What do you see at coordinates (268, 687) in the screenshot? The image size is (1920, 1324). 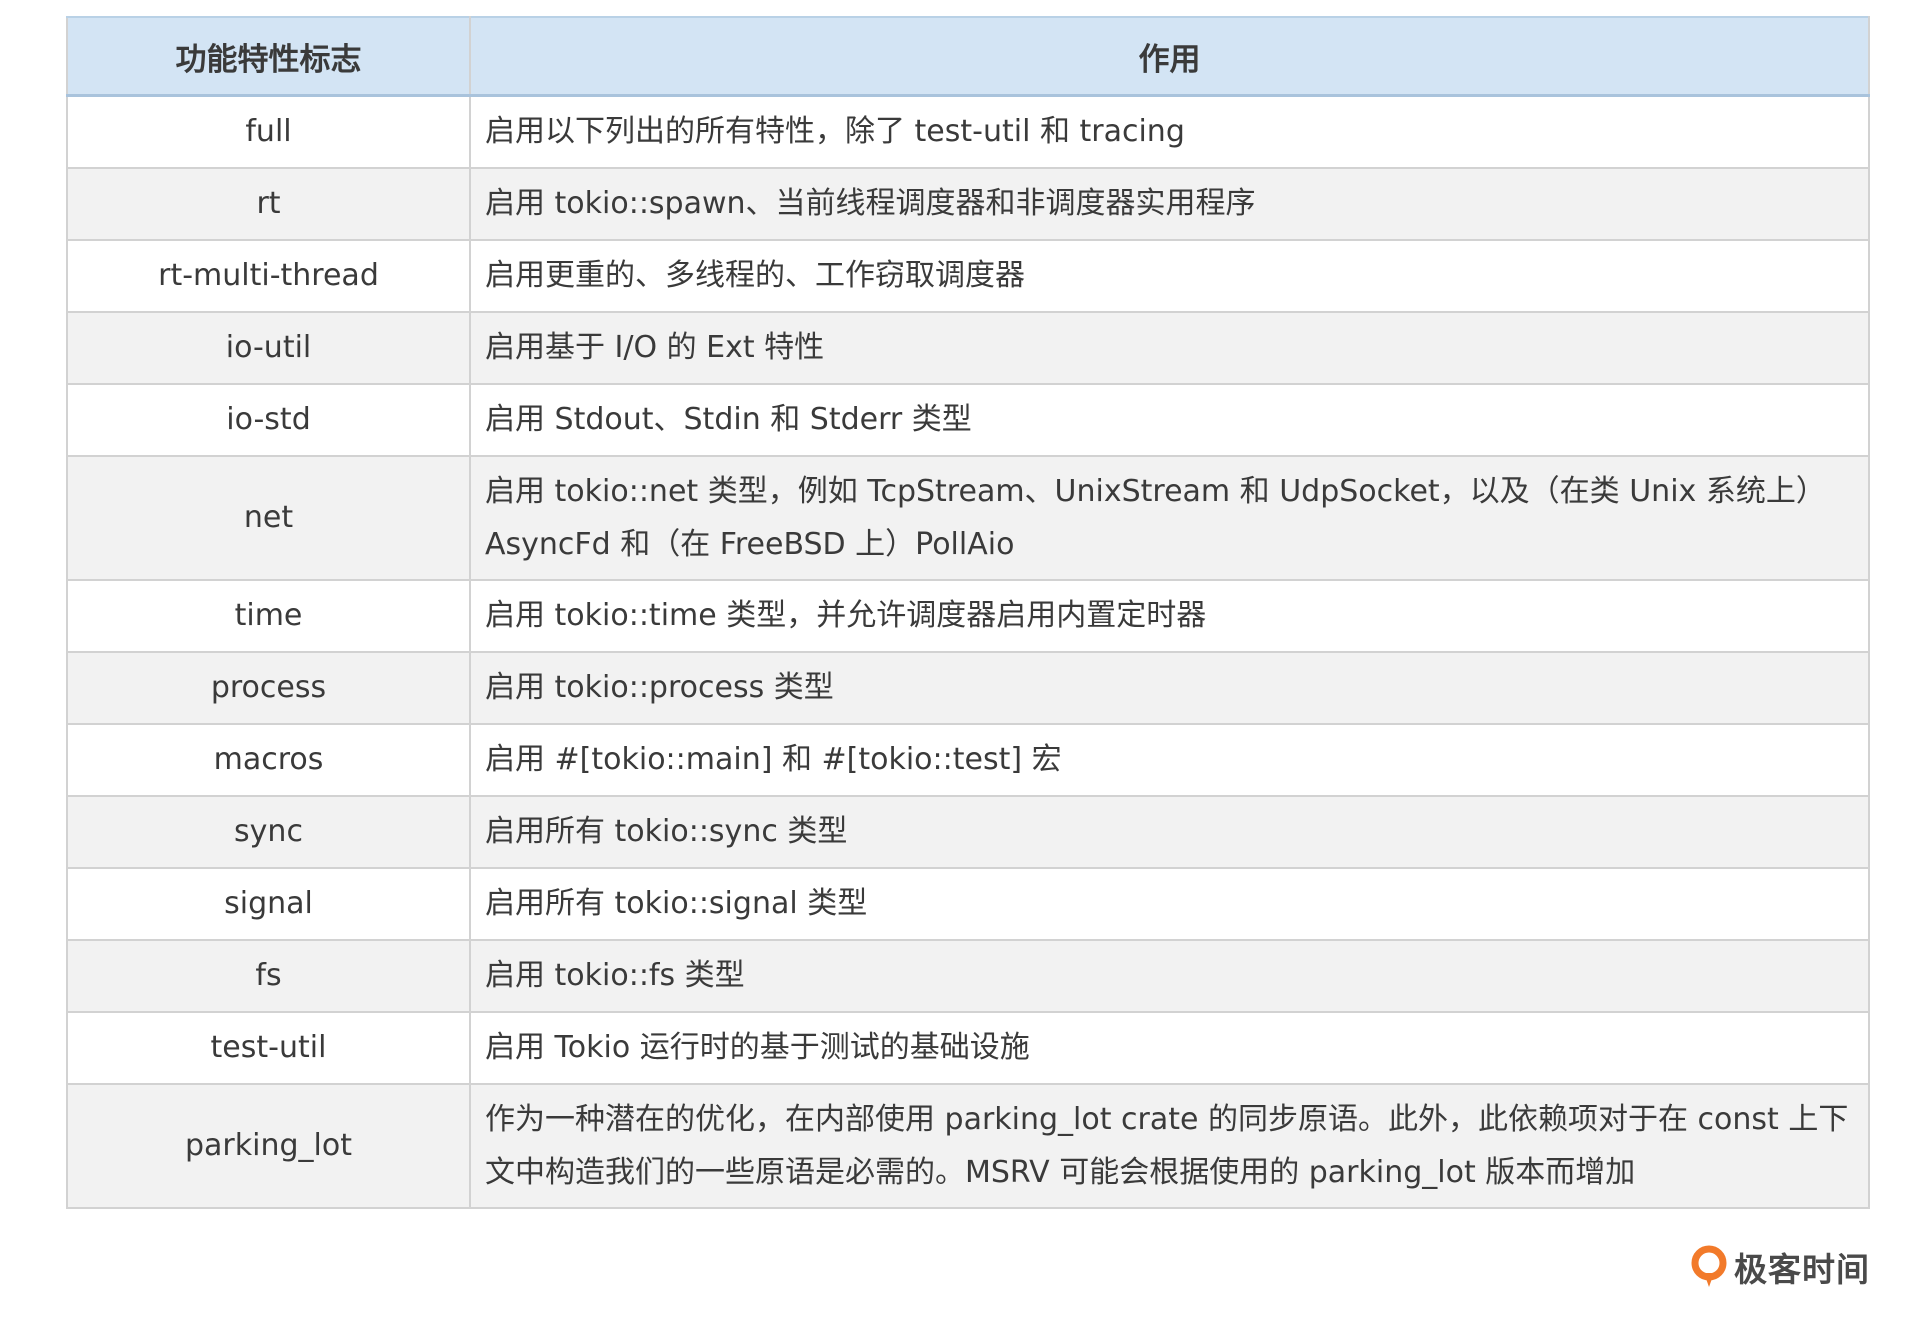 I see `feature-flag-cell: process` at bounding box center [268, 687].